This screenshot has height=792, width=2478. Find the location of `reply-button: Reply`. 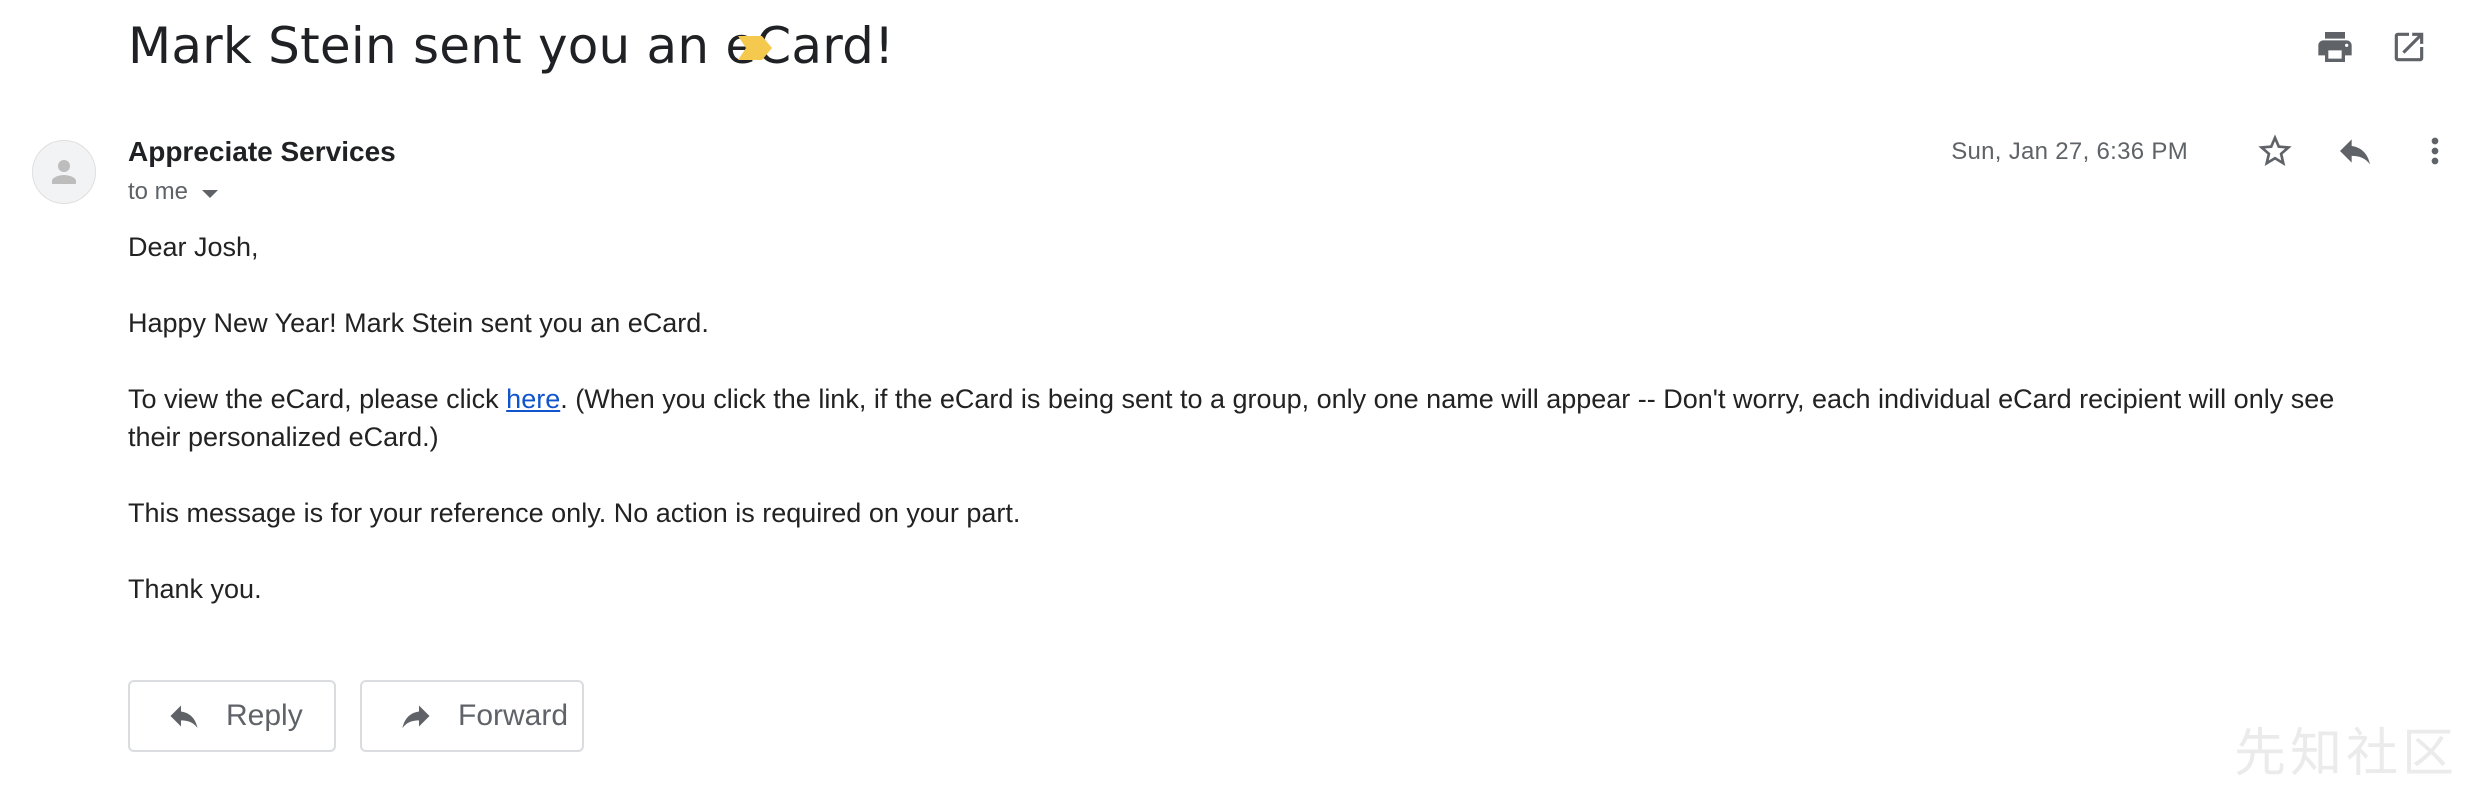

reply-button: Reply is located at coordinates (232, 716).